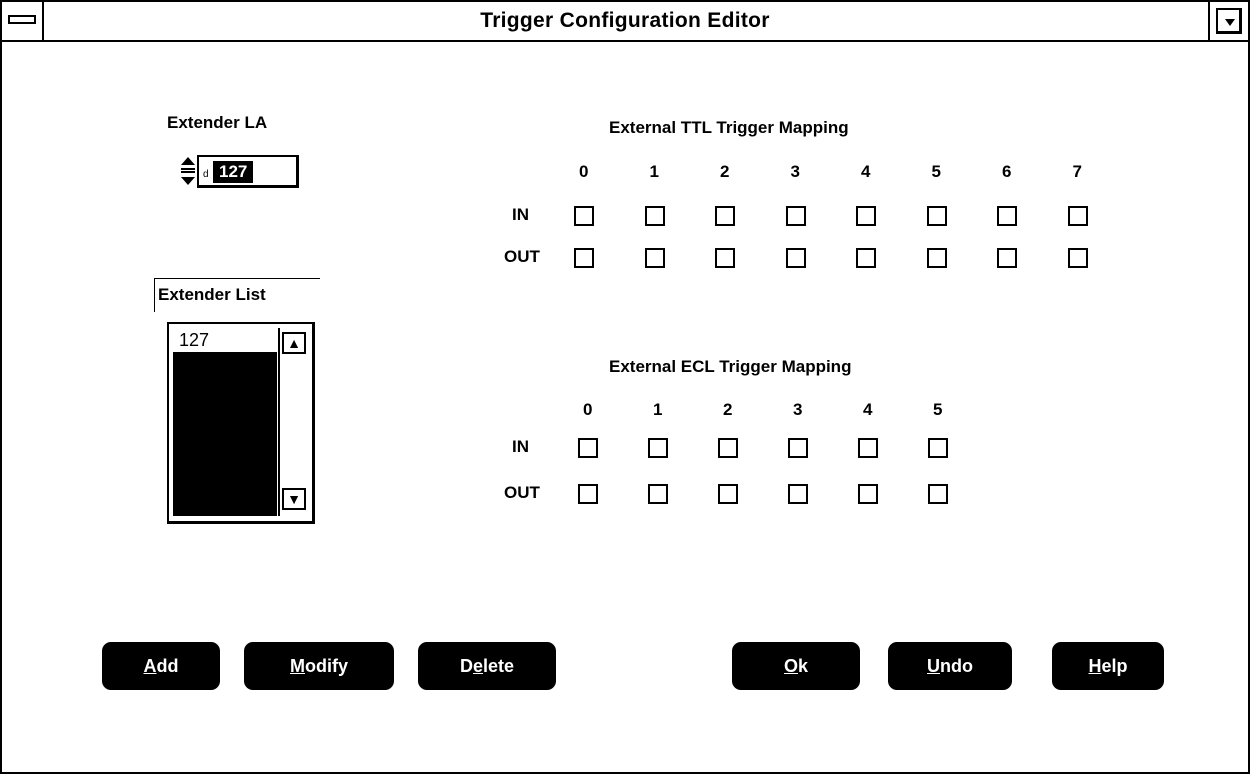 Image resolution: width=1250 pixels, height=774 pixels. What do you see at coordinates (1095, 666) in the screenshot?
I see `help-mnemonic: H` at bounding box center [1095, 666].